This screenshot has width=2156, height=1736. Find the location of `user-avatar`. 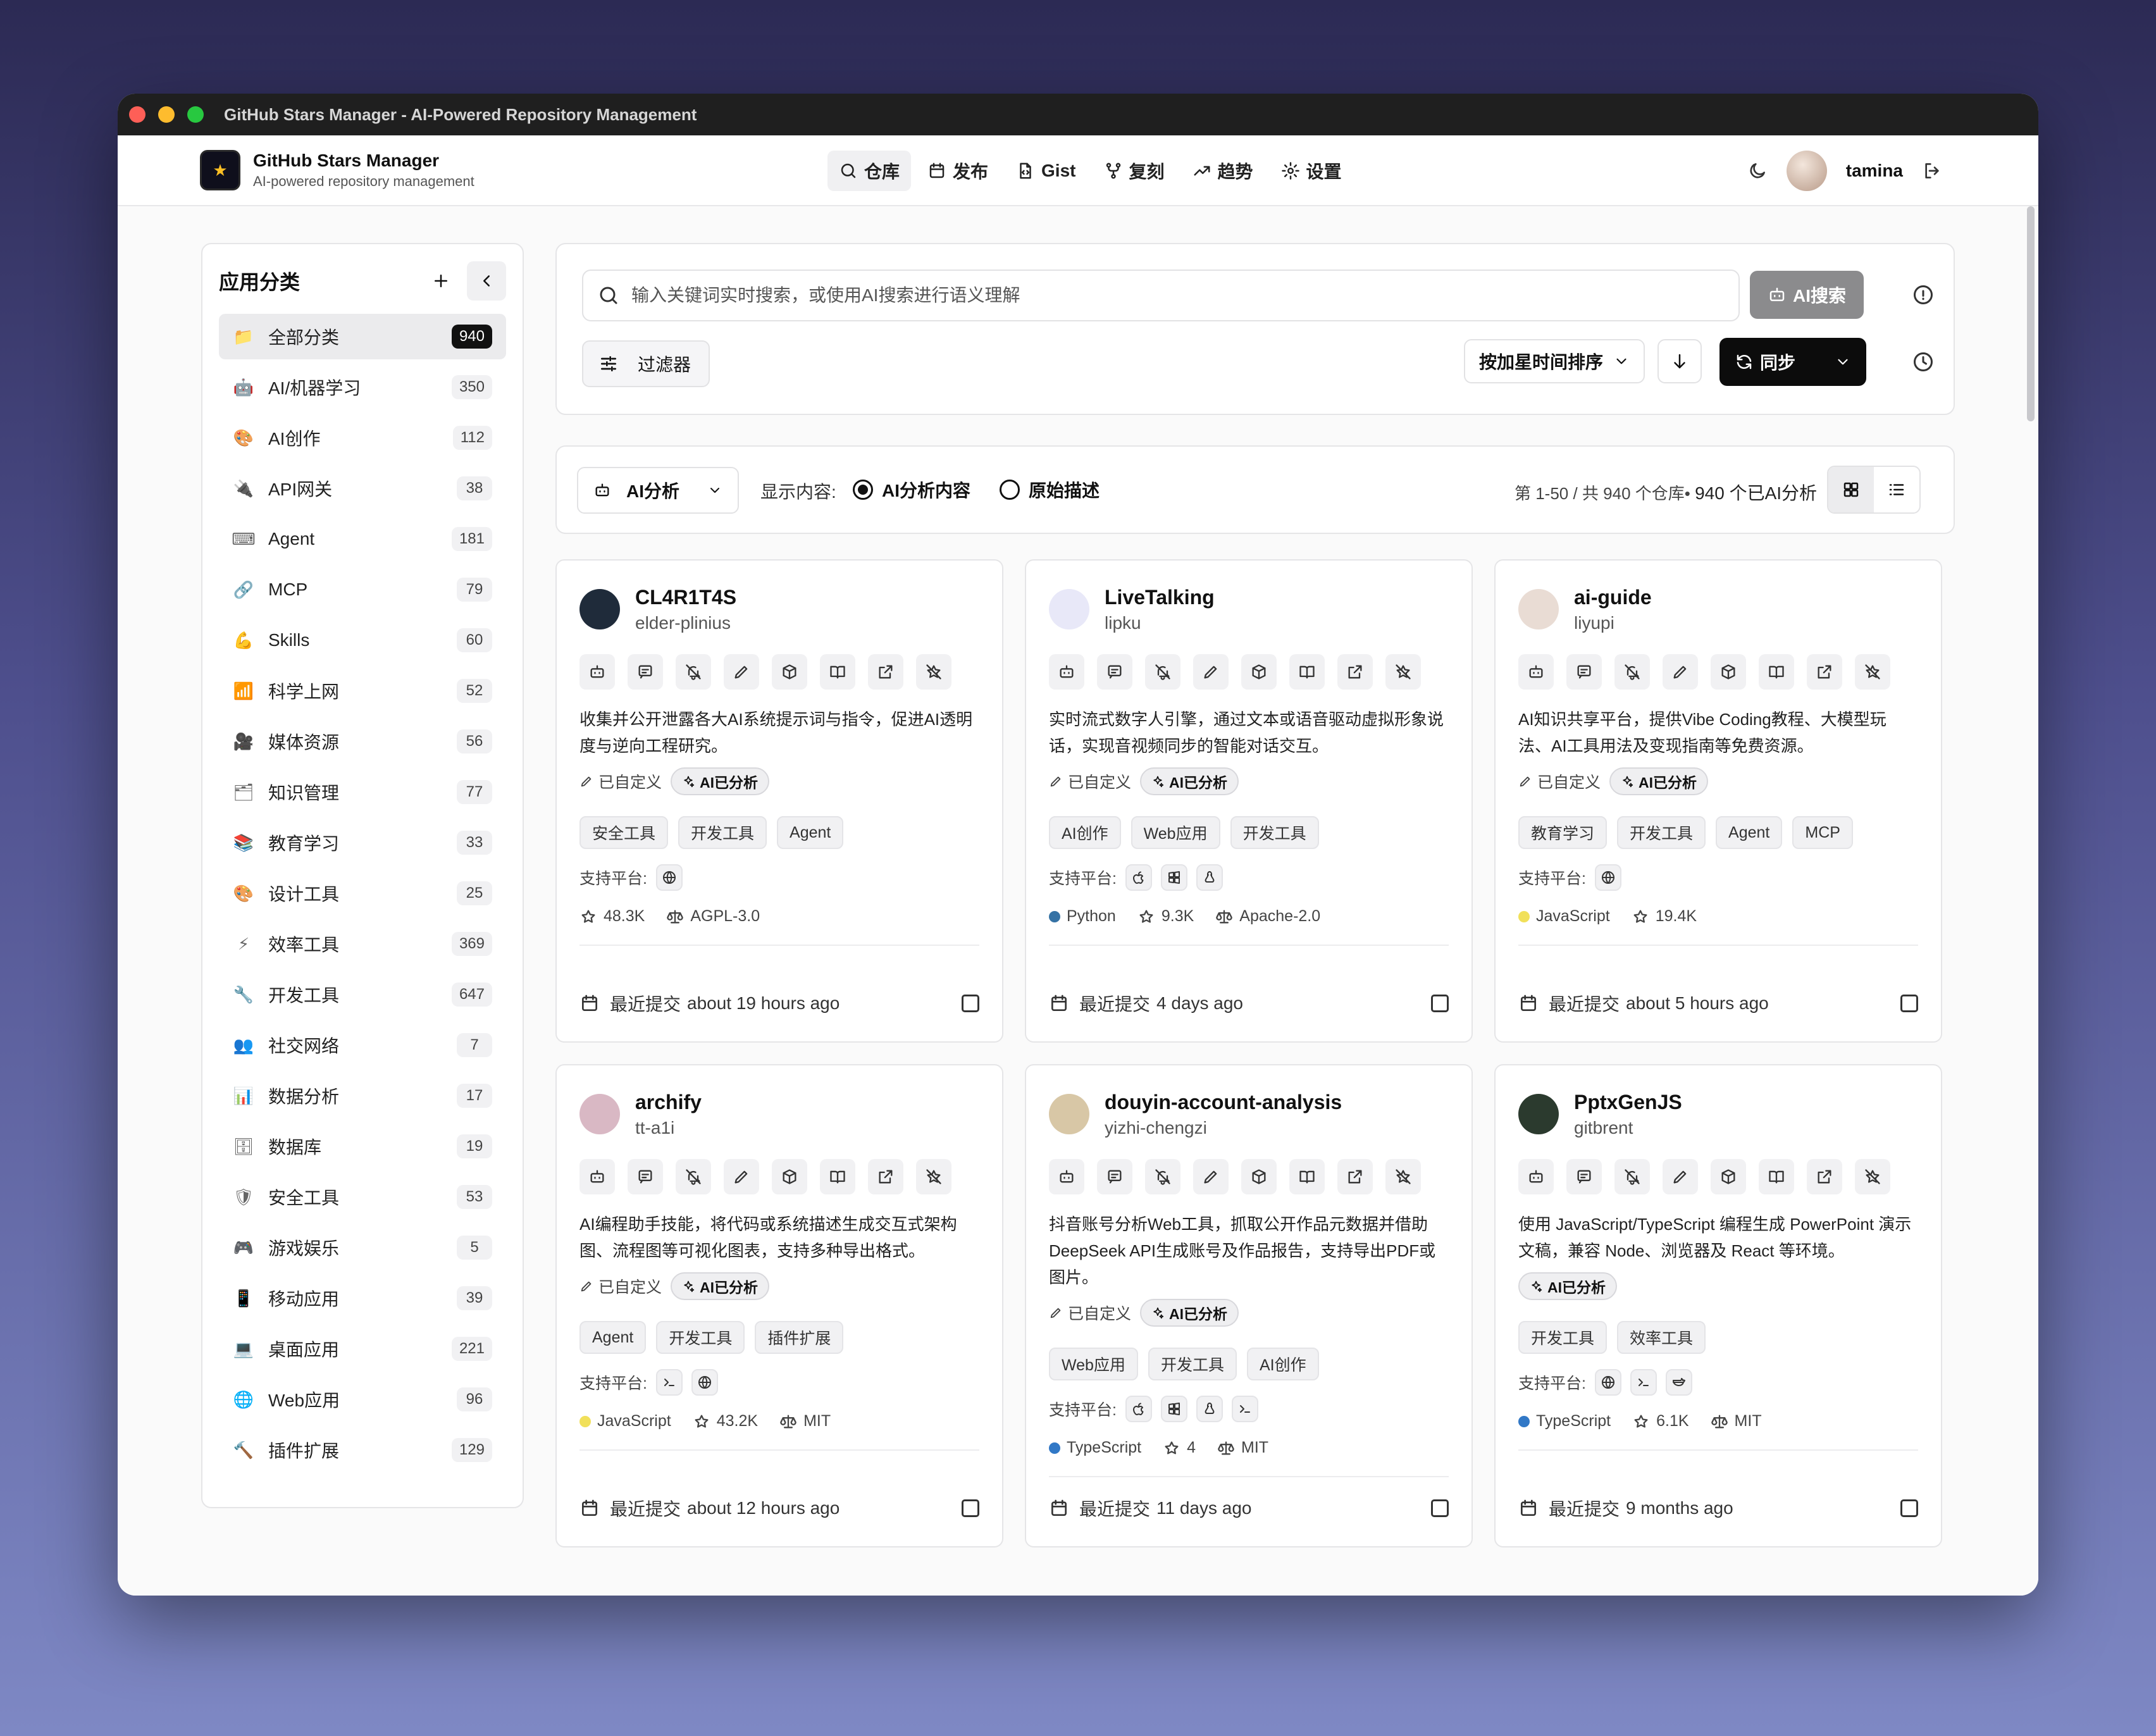

user-avatar is located at coordinates (1806, 171).